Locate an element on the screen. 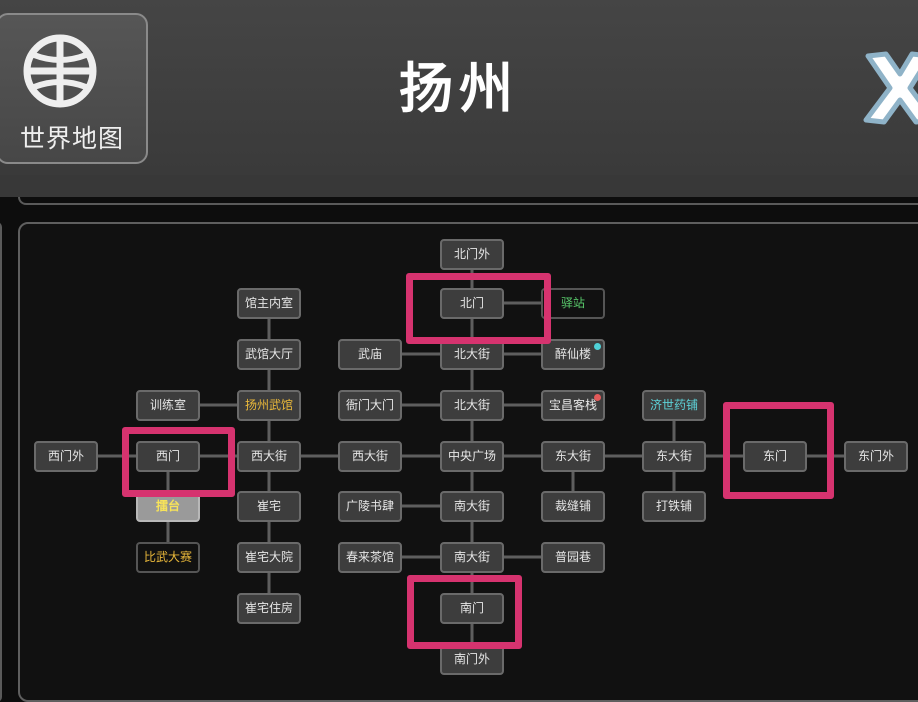 The width and height of the screenshot is (918, 702). location-west-street-2: 西大街 is located at coordinates (370, 456).